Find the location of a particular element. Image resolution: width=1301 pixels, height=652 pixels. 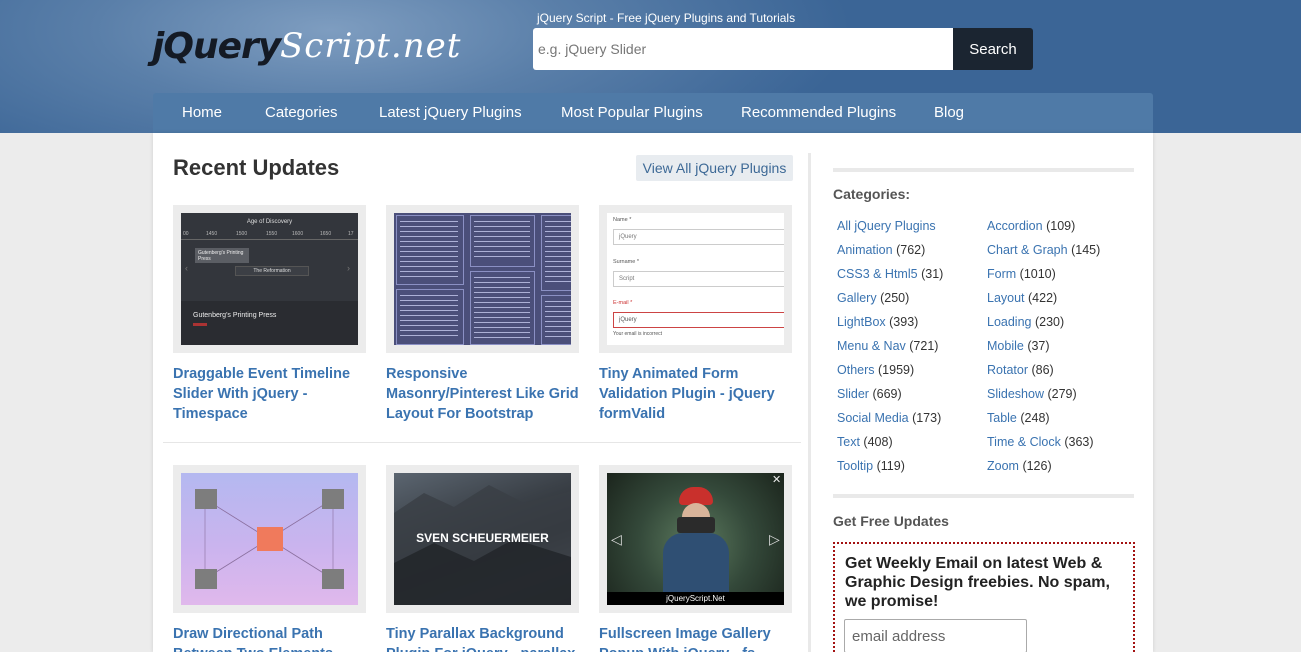

category-name: Mobile is located at coordinates (1005, 346).